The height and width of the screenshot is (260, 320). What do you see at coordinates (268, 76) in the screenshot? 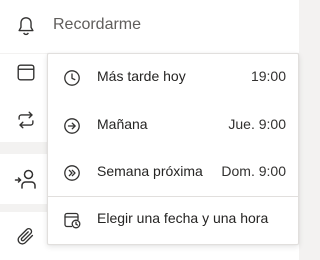
I see `menu-item-time: 19:00` at bounding box center [268, 76].